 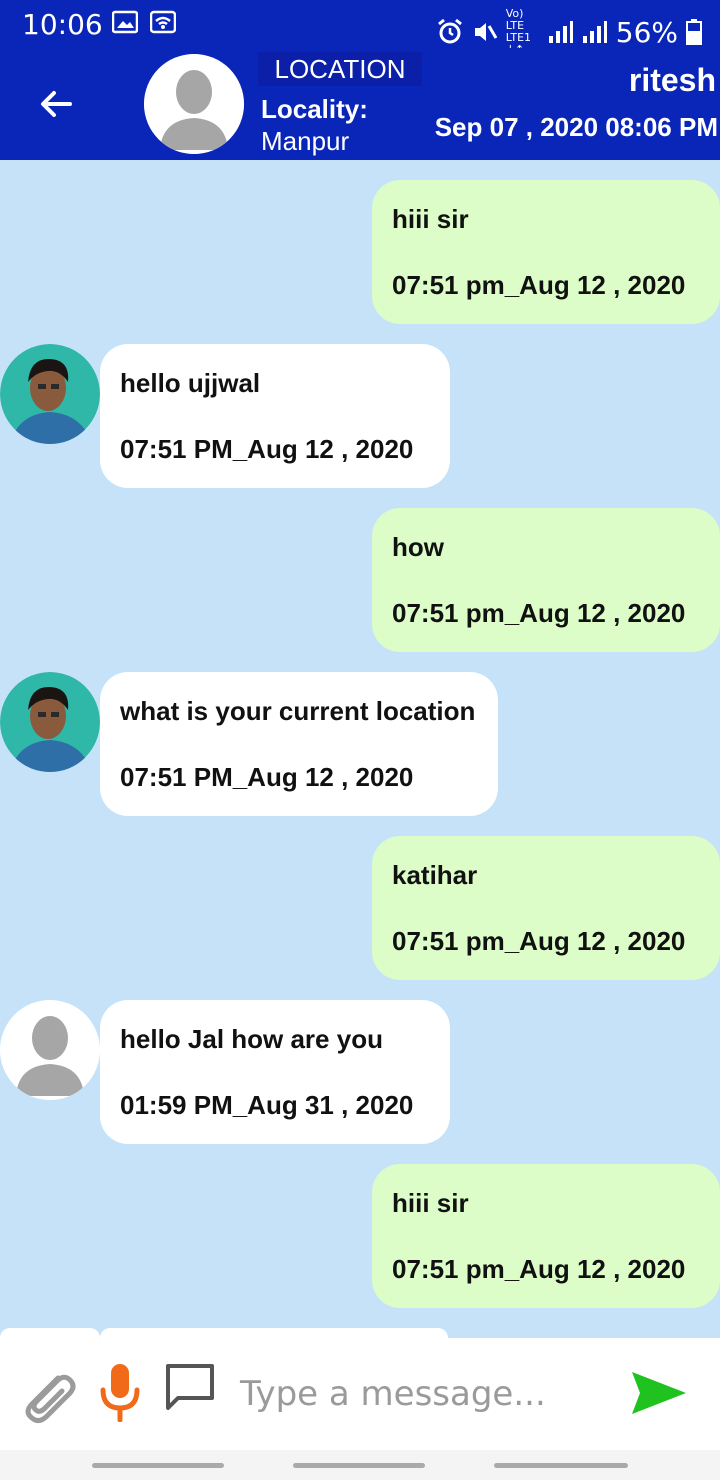 I want to click on gallery-icon, so click(x=125, y=22).